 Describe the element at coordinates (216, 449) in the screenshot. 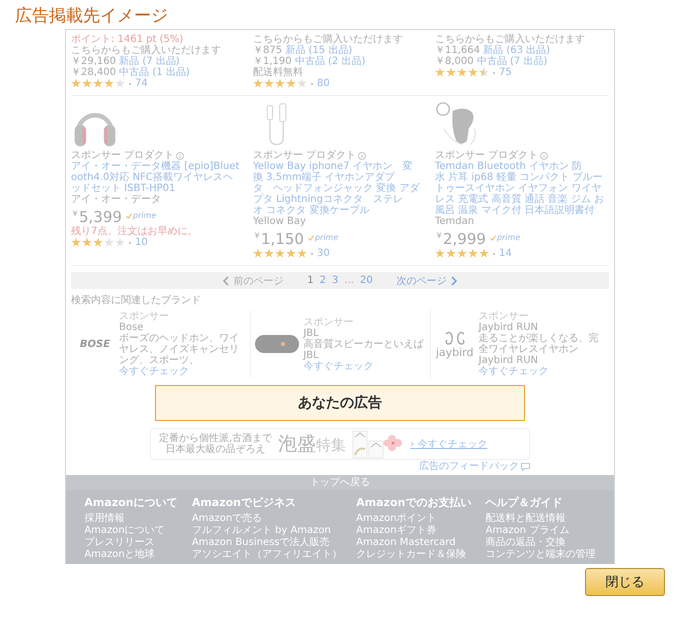

I see `tagline-text: 日本最大級の品ぞろえ` at that location.